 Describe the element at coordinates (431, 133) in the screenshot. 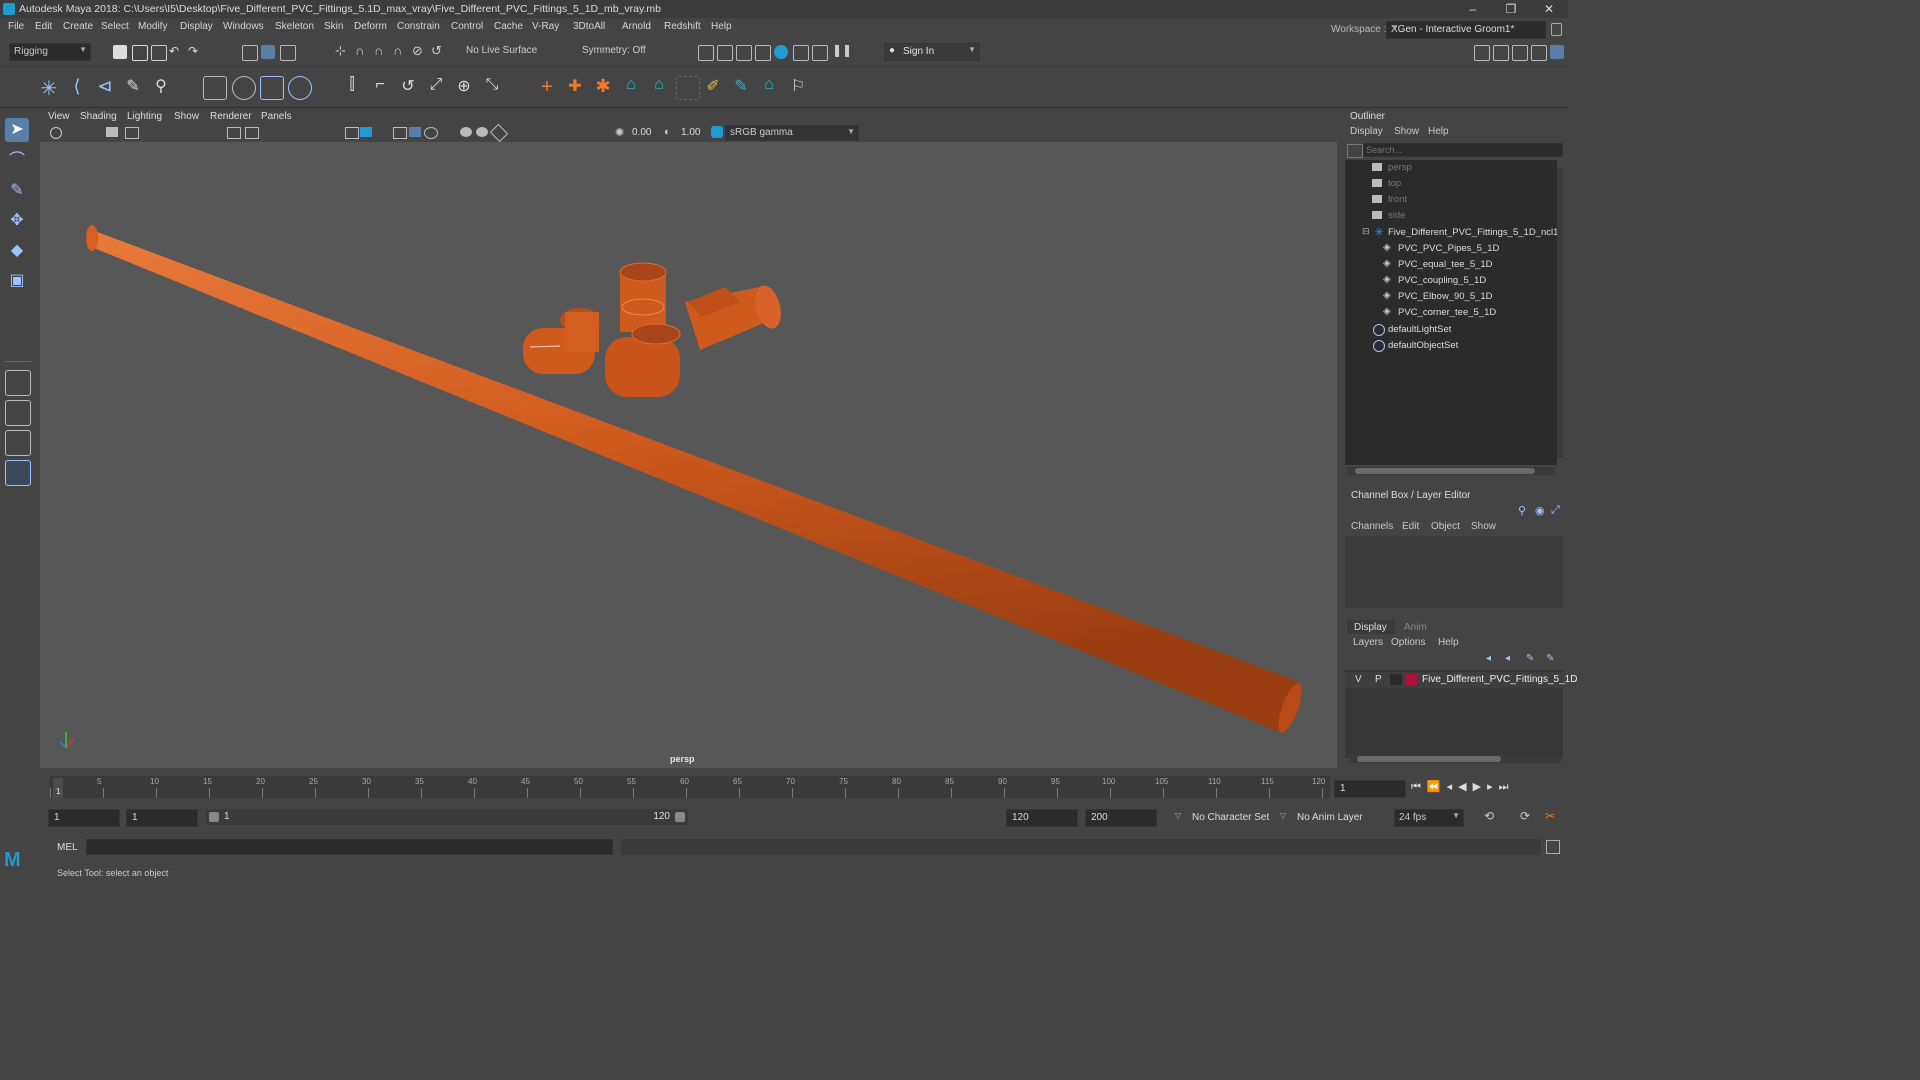

I see `shadows-icon` at that location.